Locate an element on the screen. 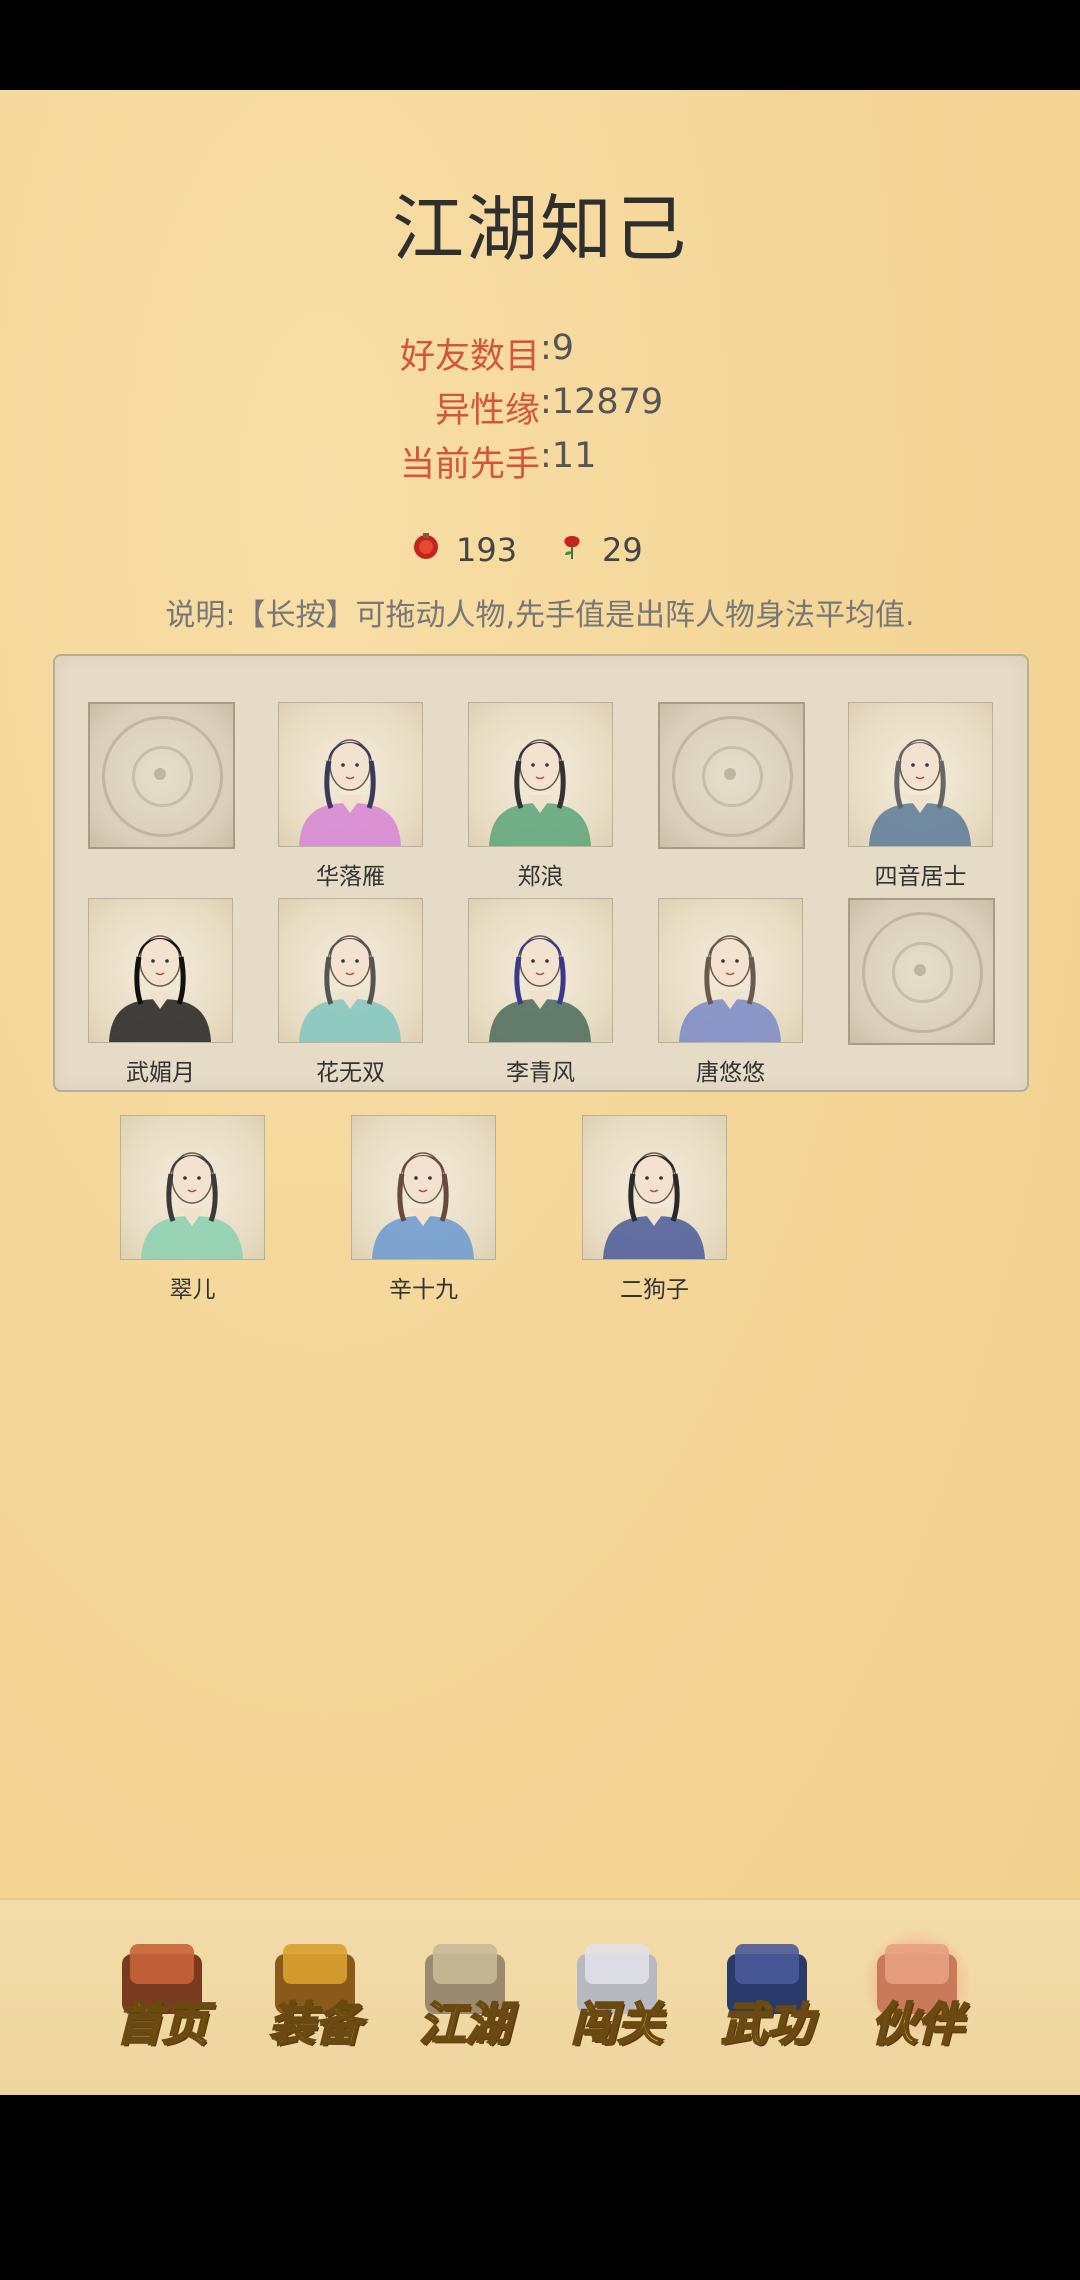  character-slot: 华落雁 is located at coordinates (350, 796).